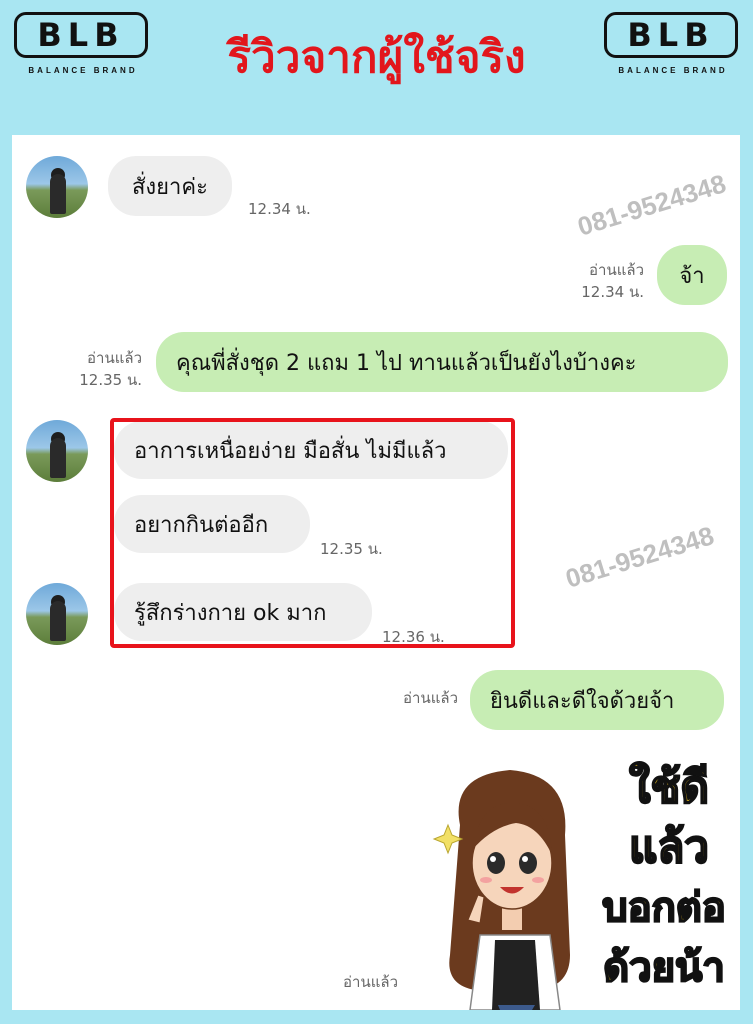 The image size is (753, 1024). Describe the element at coordinates (170, 186) in the screenshot. I see `message-bubble-incoming: สั่งยาค่ะ` at that location.